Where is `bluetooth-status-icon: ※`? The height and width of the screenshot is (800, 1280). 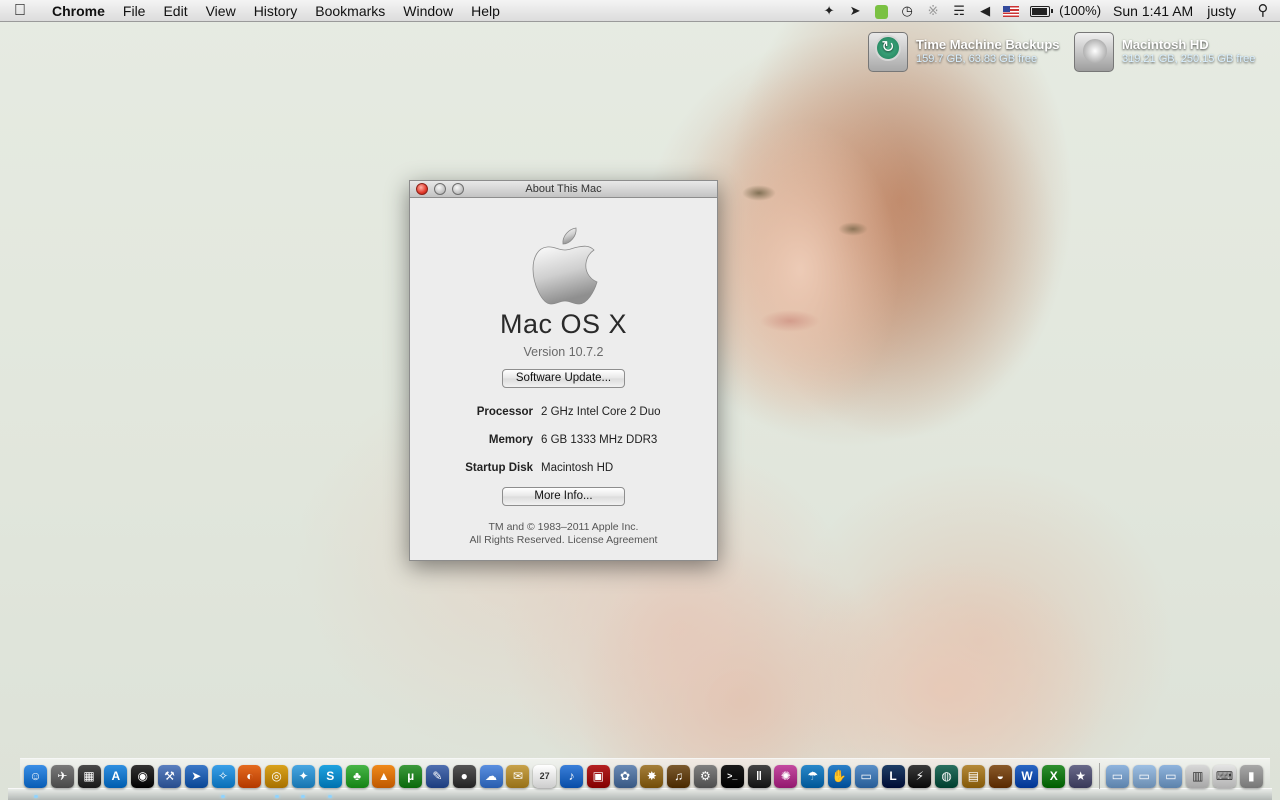
bluetooth-status-icon: ※ is located at coordinates (933, 11).